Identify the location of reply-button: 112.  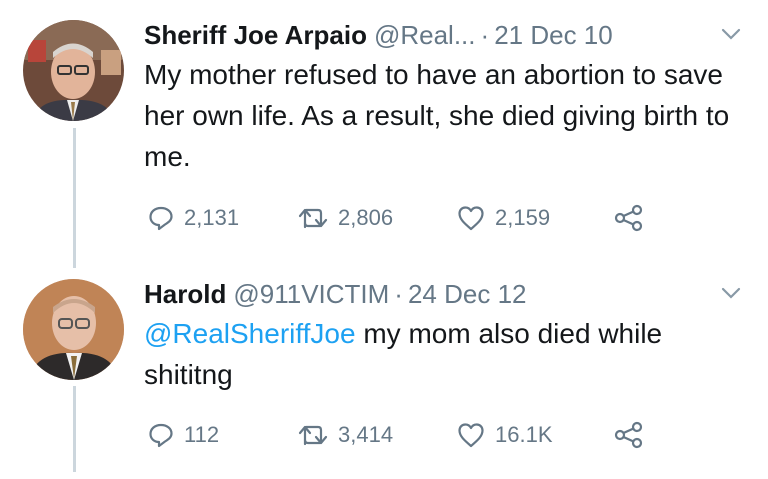
(183, 435).